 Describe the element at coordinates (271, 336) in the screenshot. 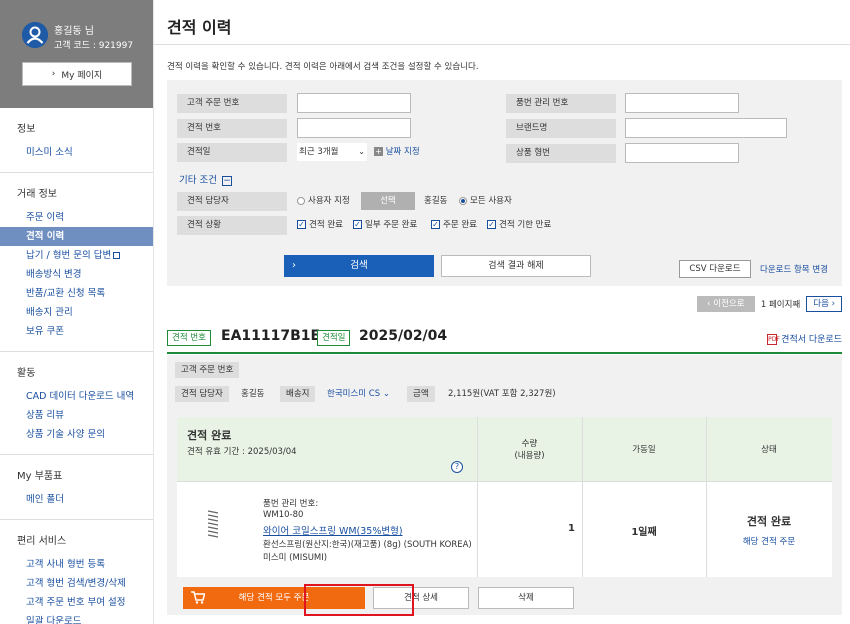

I see `estimate-number: EA11117B1E` at that location.